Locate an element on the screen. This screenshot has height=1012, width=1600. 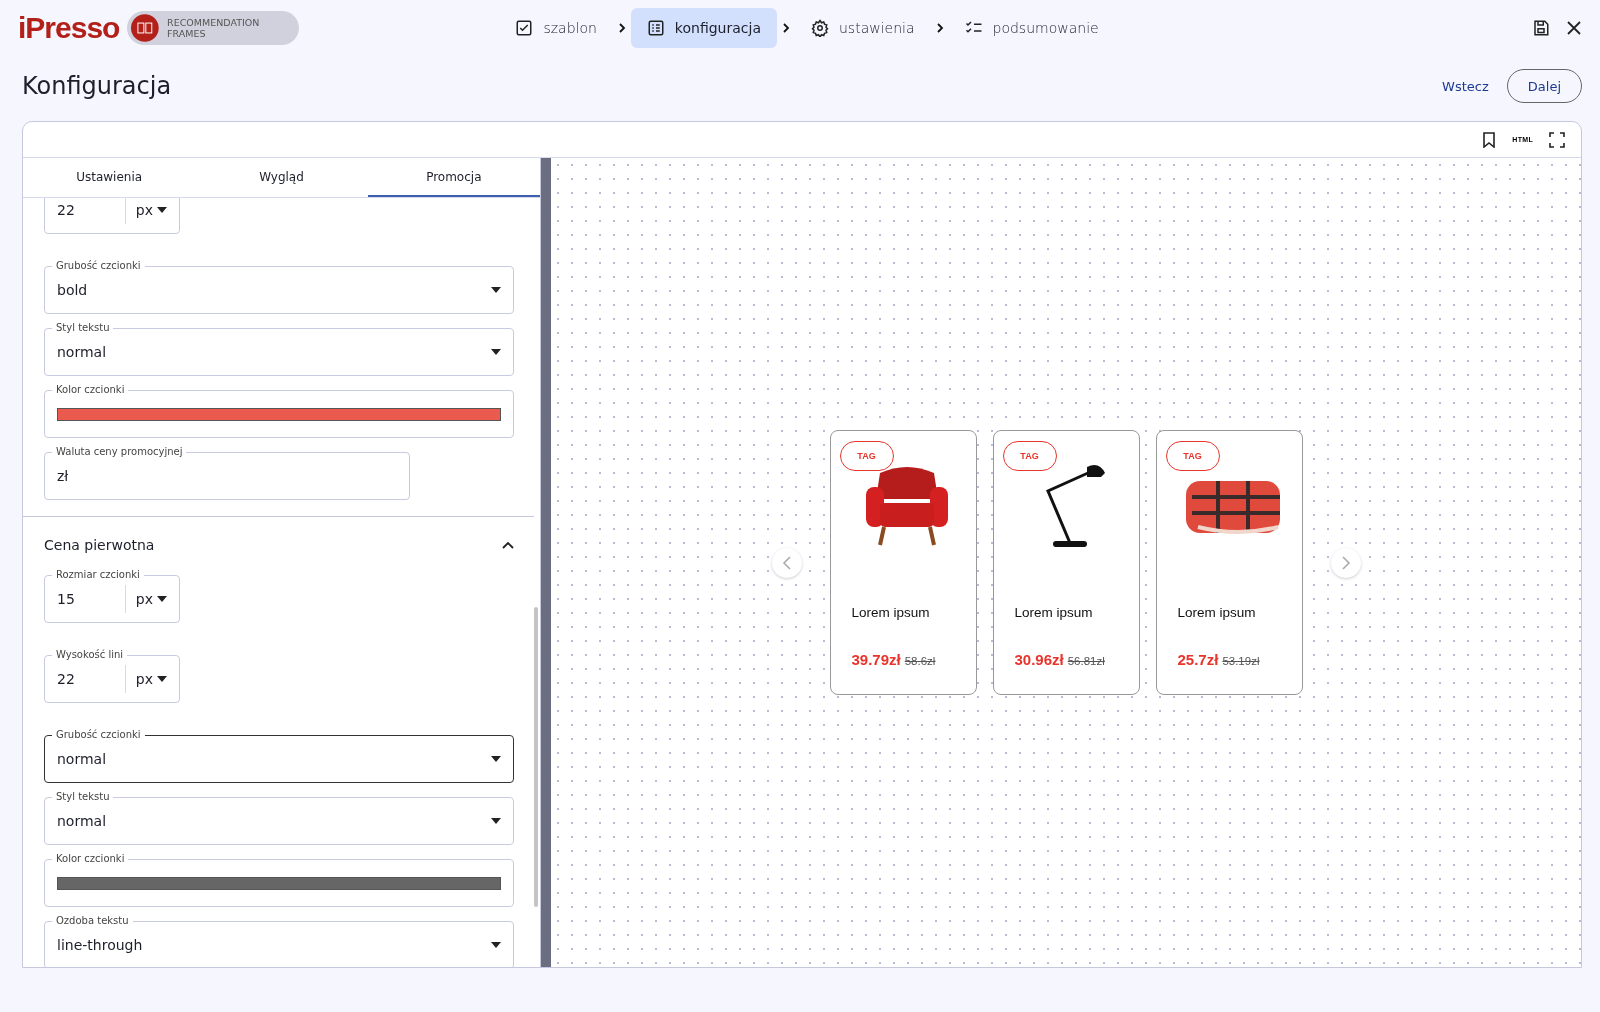
original-price: 58.6zł is located at coordinates (920, 661).